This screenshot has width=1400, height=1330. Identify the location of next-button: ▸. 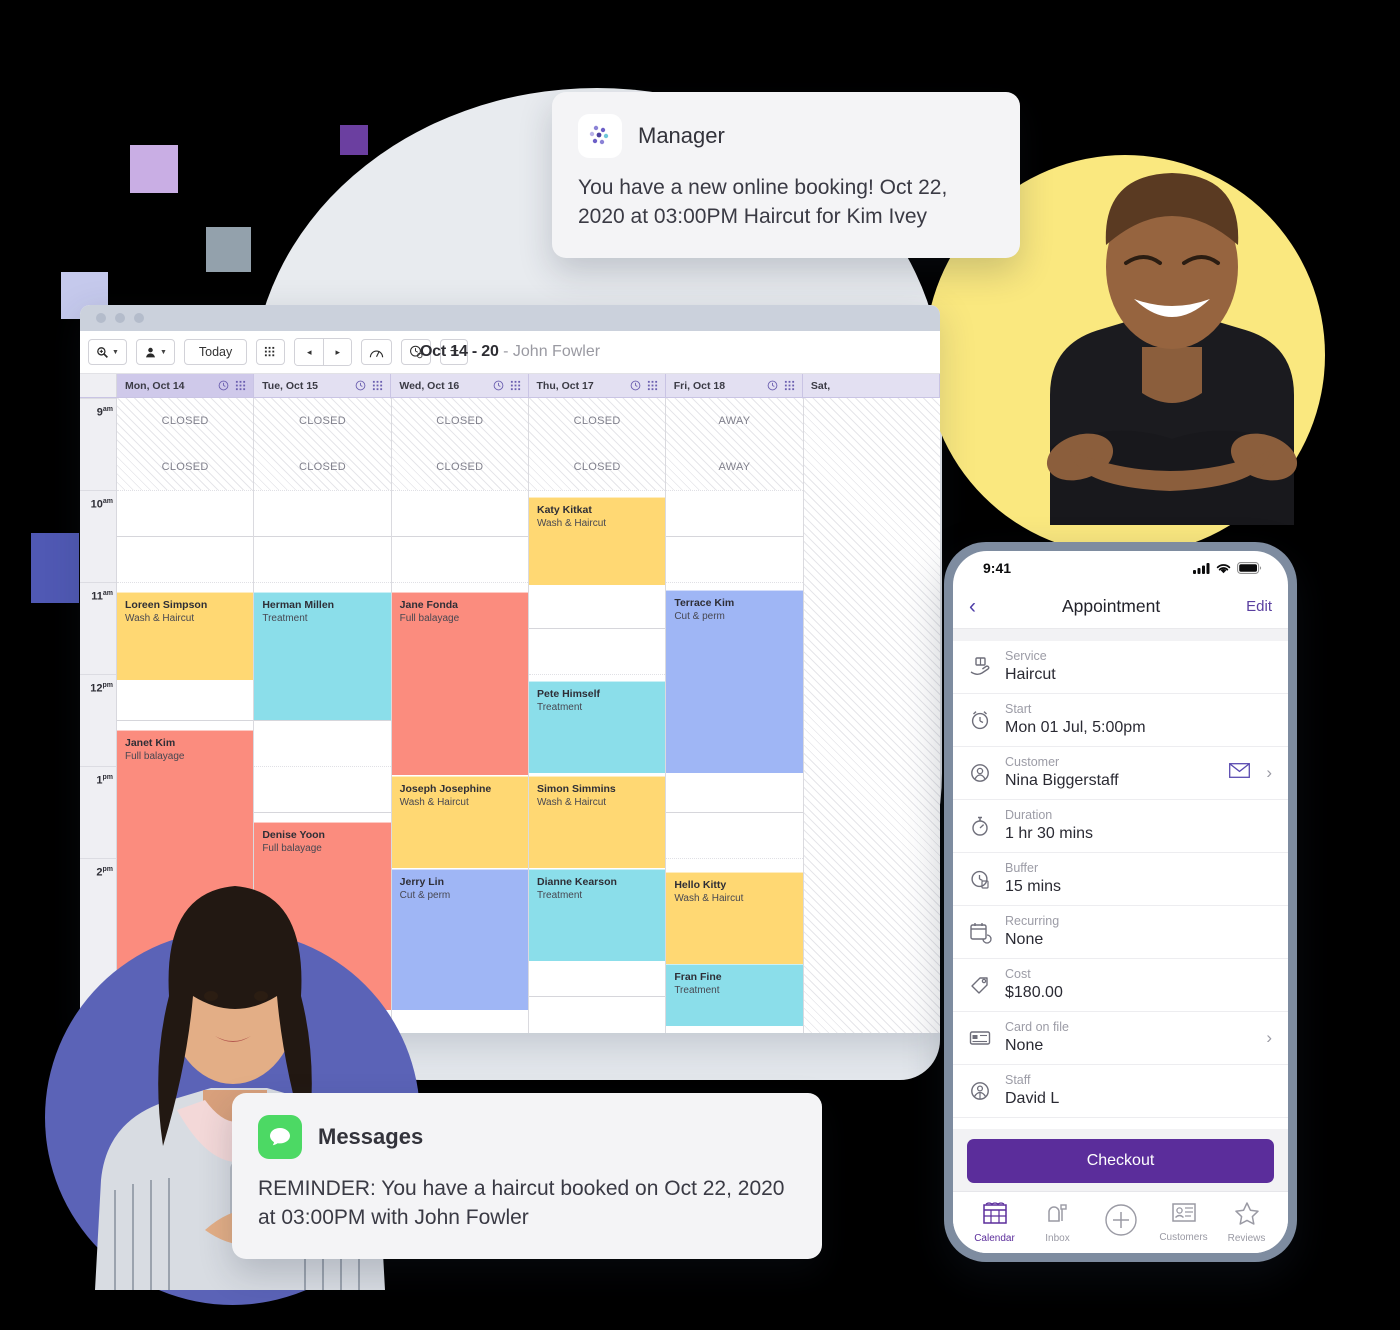
(337, 352).